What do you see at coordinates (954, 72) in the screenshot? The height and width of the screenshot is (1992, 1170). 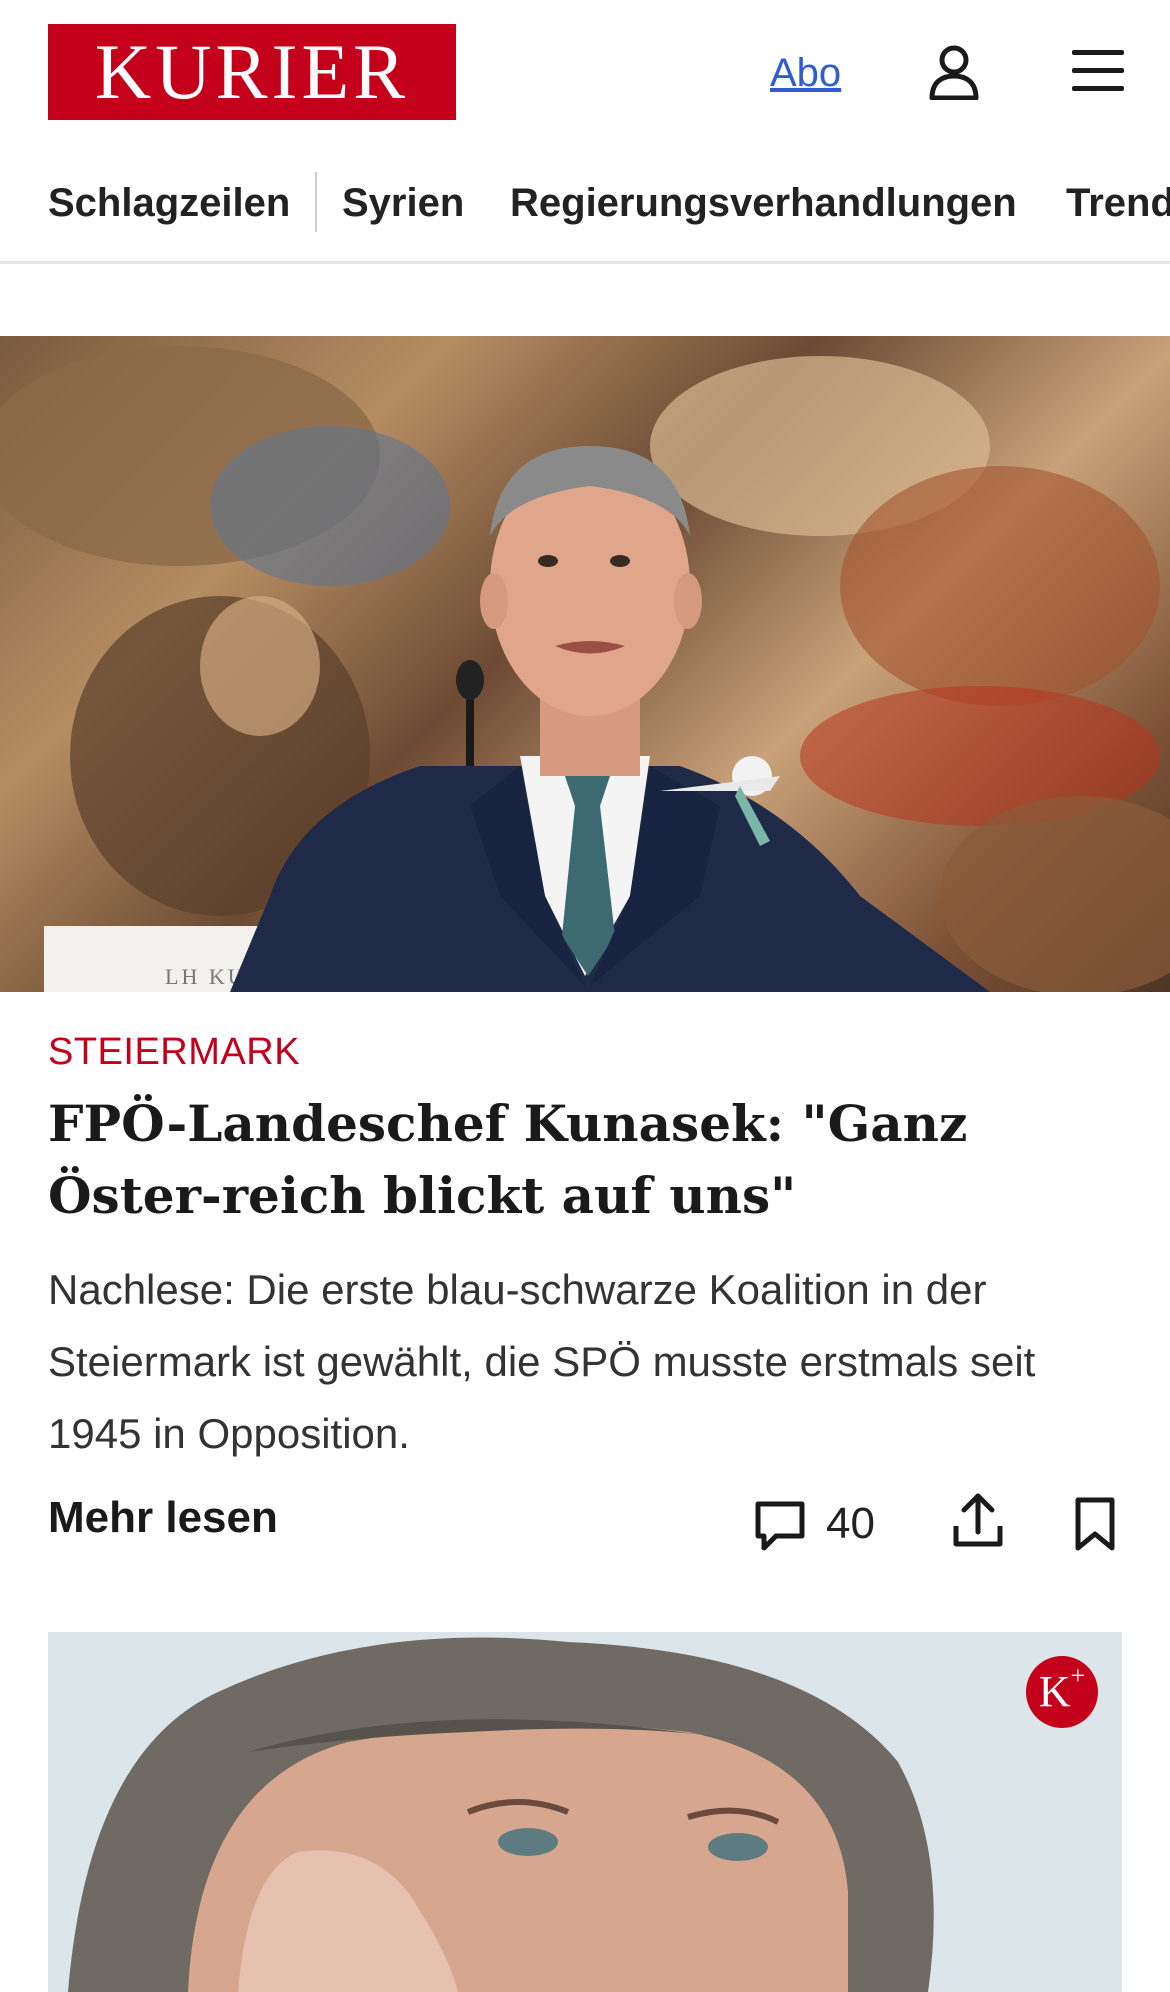 I see `user-icon` at bounding box center [954, 72].